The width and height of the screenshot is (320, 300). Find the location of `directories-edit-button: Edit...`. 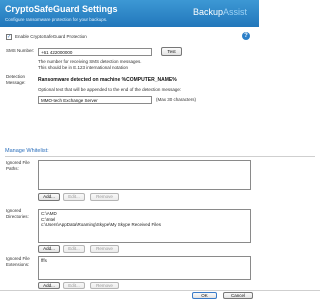

directories-edit-button: Edit... is located at coordinates (74, 249).